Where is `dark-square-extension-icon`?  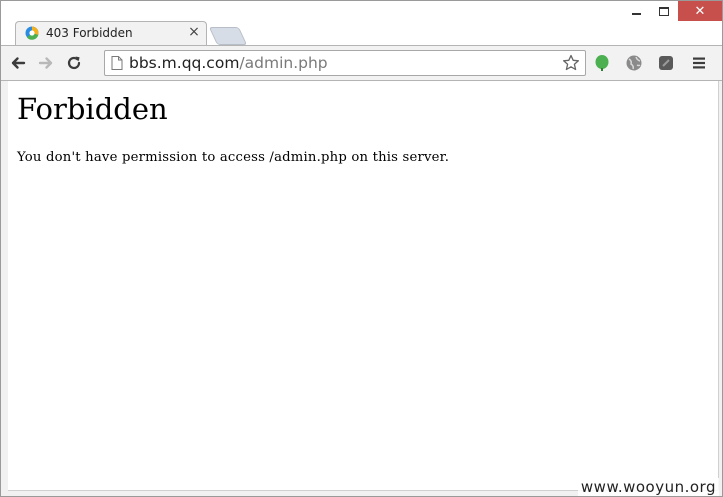
dark-square-extension-icon is located at coordinates (666, 63).